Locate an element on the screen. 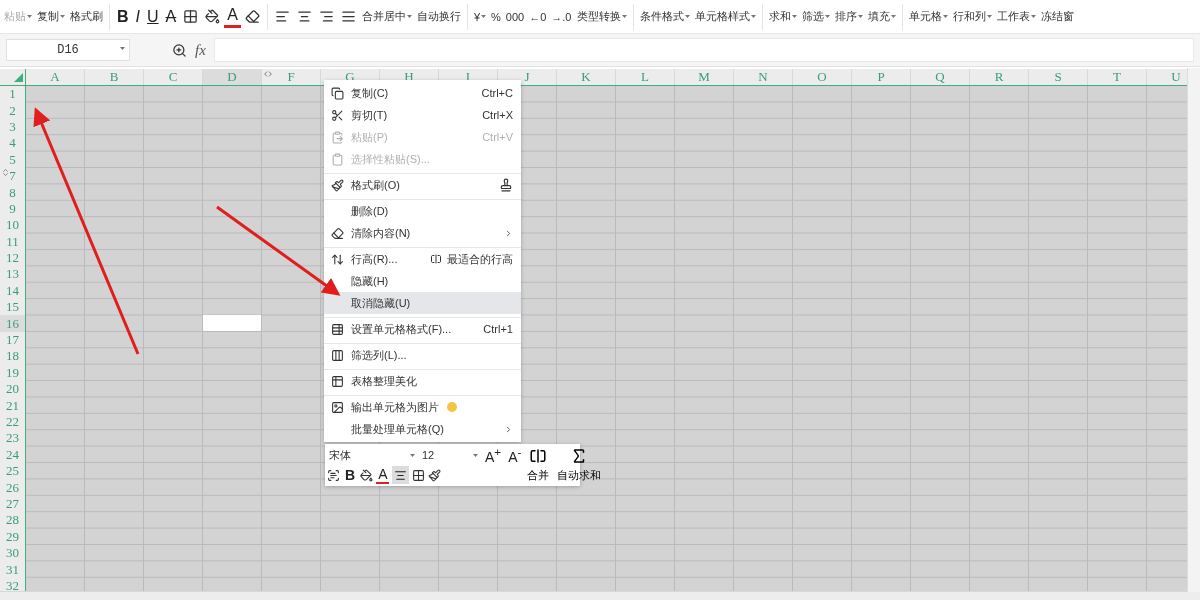  row-header: 30 is located at coordinates (12, 553).